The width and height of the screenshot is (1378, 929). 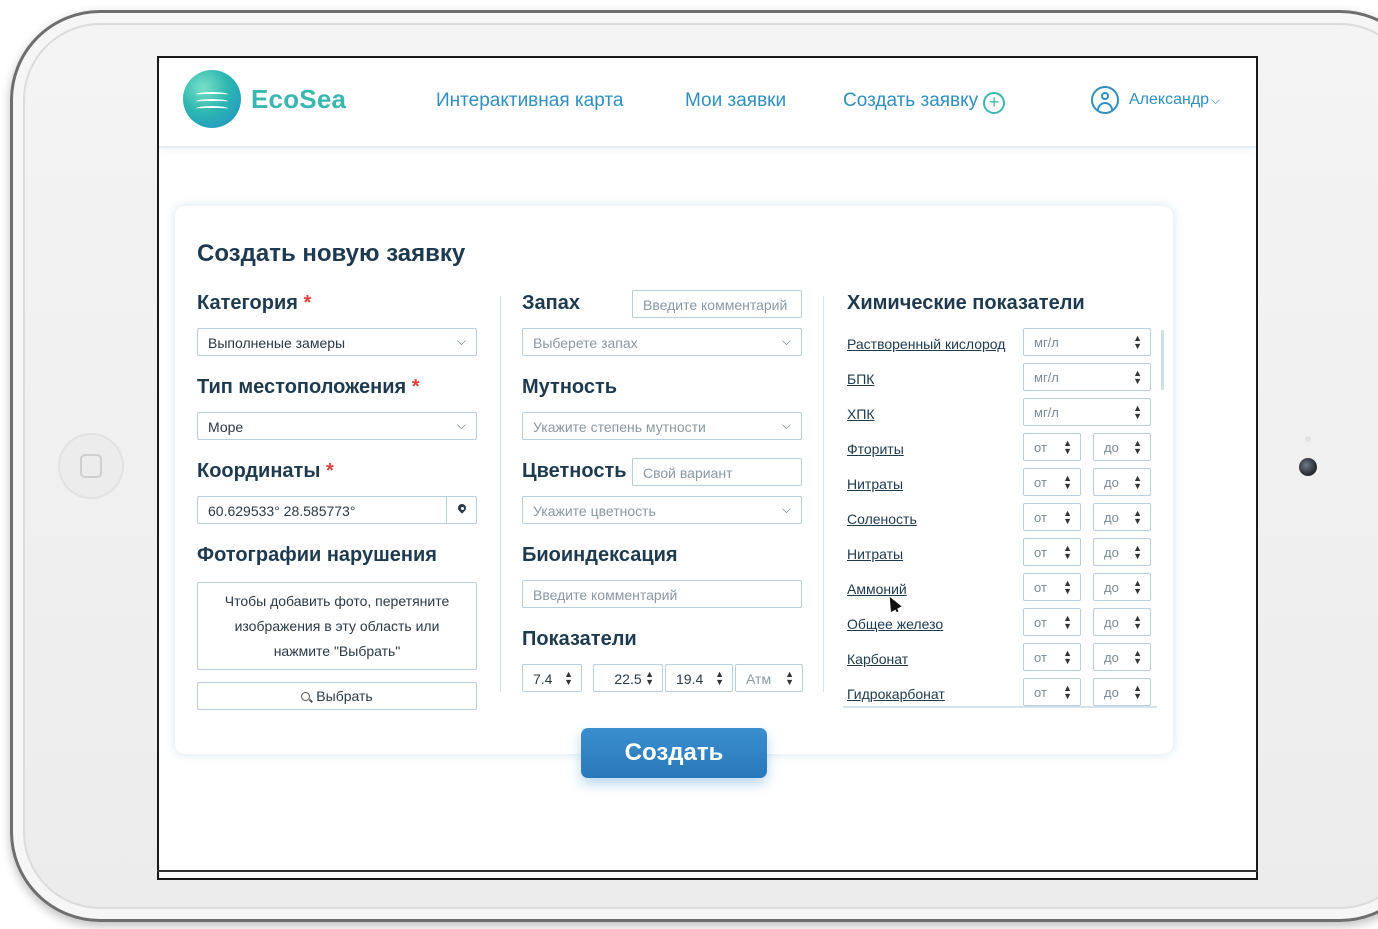 What do you see at coordinates (619, 427) in the screenshot?
I see `turbidity-placeholder: Укажите степень мутности` at bounding box center [619, 427].